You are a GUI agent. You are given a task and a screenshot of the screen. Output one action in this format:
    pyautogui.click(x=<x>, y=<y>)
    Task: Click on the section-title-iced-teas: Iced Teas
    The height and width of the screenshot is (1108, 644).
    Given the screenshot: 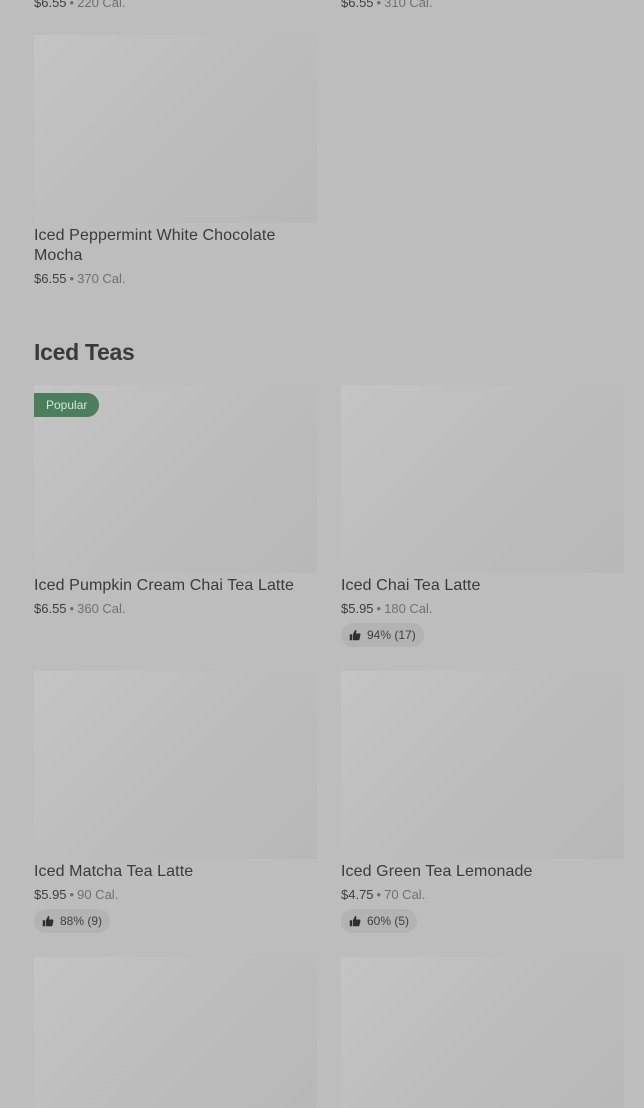 What is the action you would take?
    pyautogui.click(x=84, y=352)
    